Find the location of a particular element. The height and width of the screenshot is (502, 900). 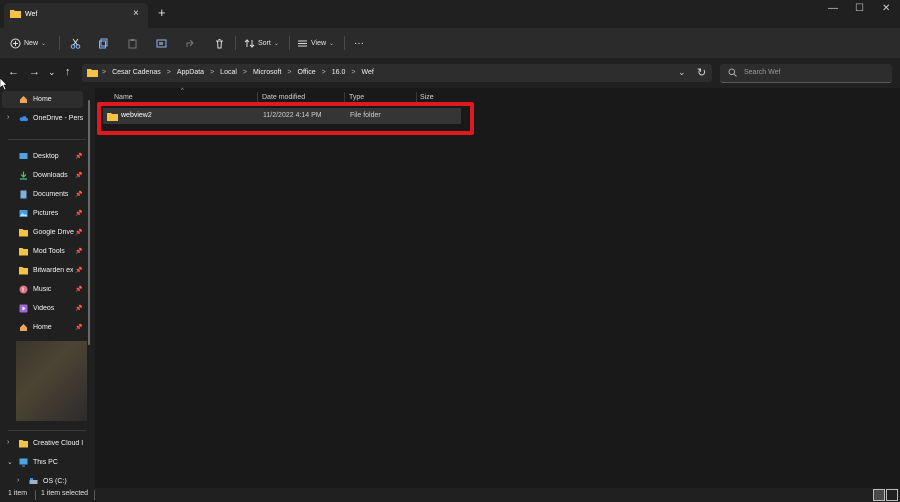

sort-indicator-icon: ^ is located at coordinates (182, 91).